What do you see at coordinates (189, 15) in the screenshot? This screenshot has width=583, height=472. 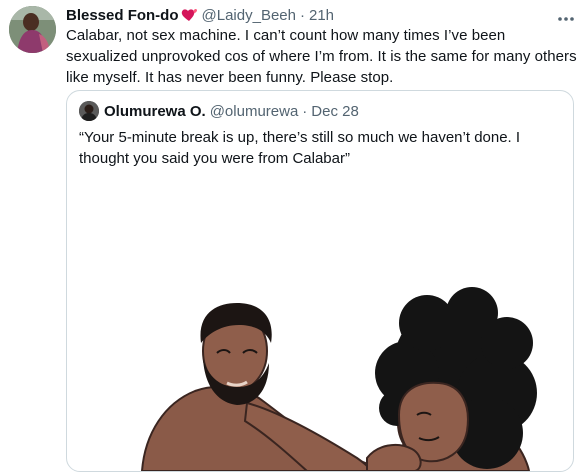 I see `heart-emoji-icon` at bounding box center [189, 15].